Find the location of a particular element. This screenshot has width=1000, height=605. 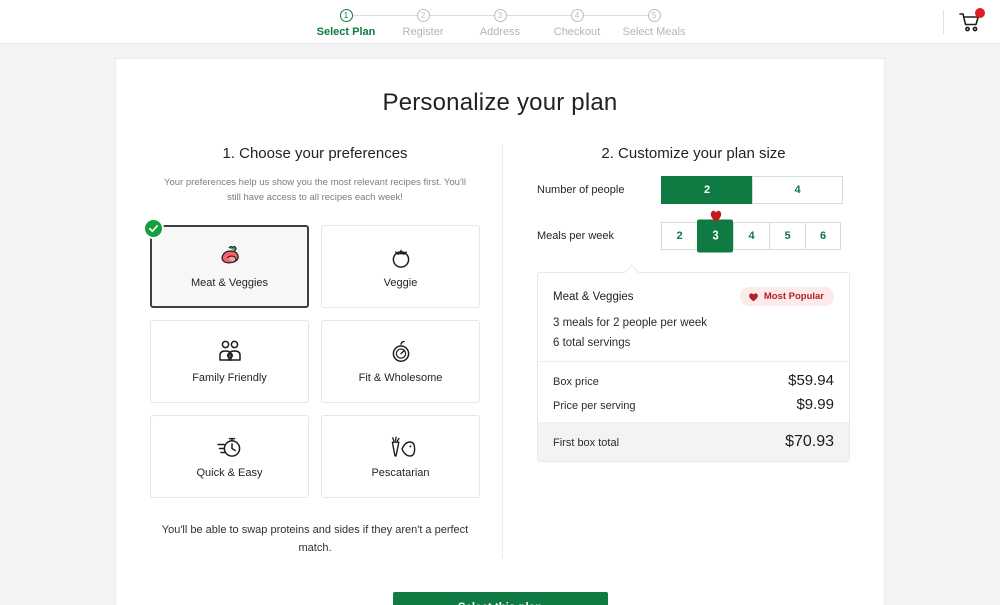

check-icon is located at coordinates (153, 229).